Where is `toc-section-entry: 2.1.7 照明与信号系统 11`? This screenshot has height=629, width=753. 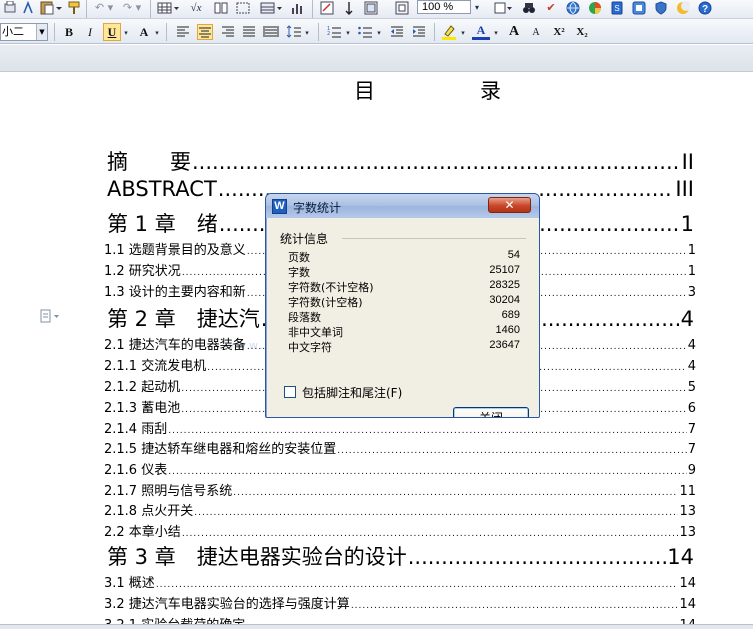 toc-section-entry: 2.1.7 照明与信号系统 11 is located at coordinates (400, 489).